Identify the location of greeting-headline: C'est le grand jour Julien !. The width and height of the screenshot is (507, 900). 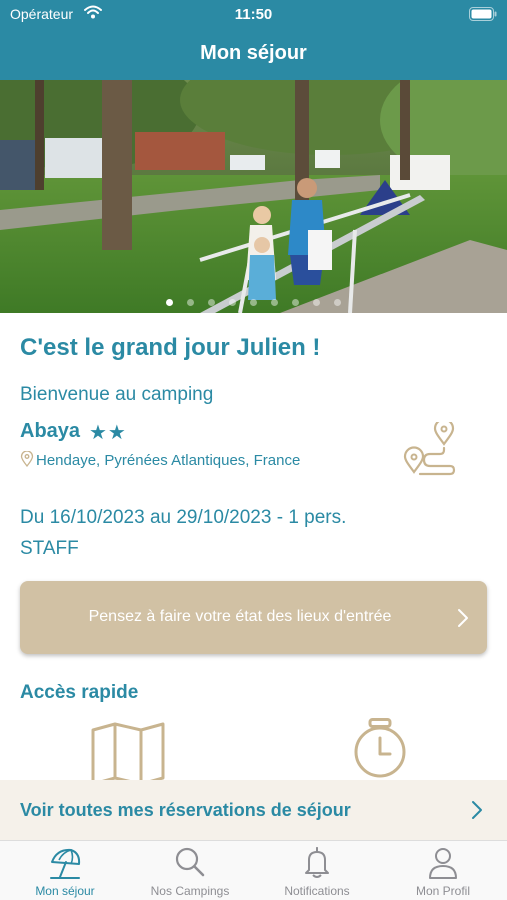
(170, 347).